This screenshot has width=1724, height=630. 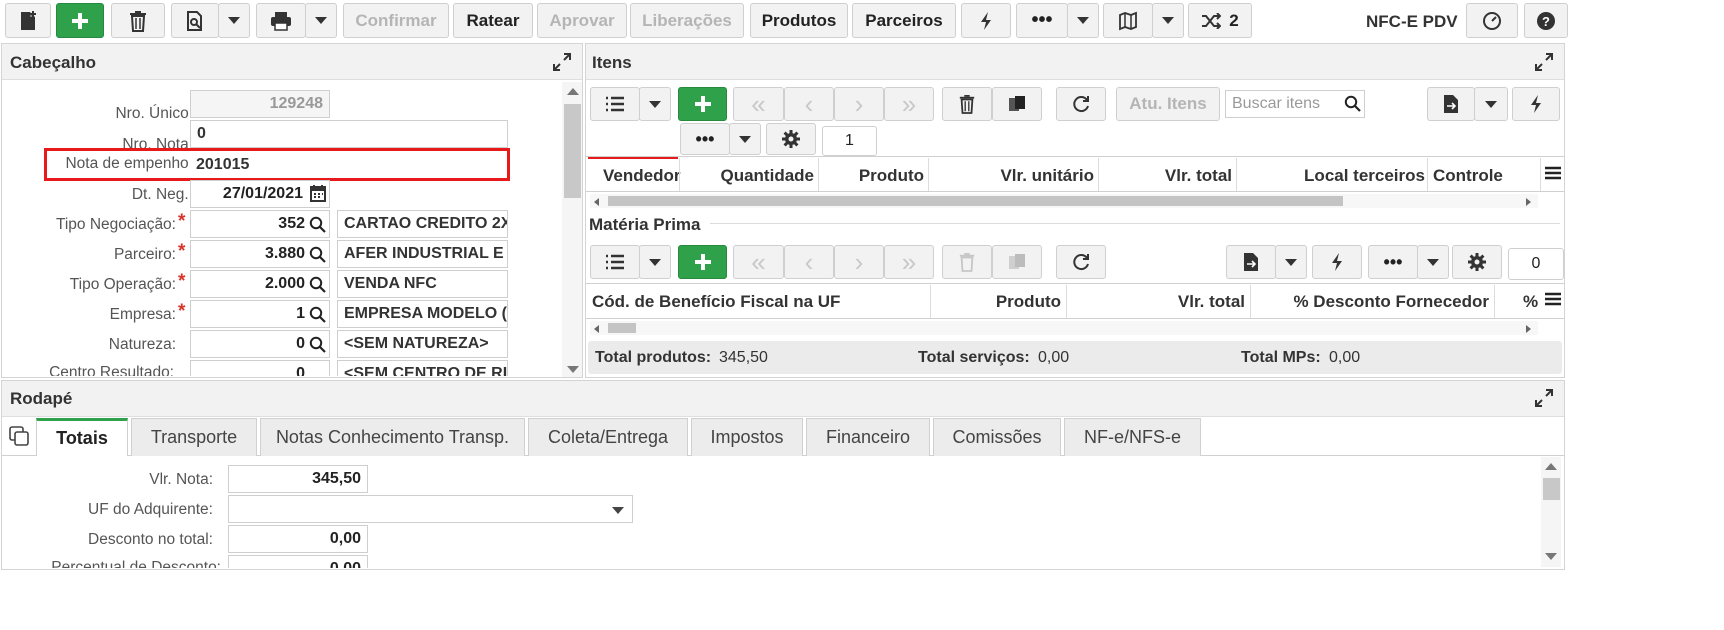 What do you see at coordinates (641, 176) in the screenshot?
I see `col-vendedor: Vendedor` at bounding box center [641, 176].